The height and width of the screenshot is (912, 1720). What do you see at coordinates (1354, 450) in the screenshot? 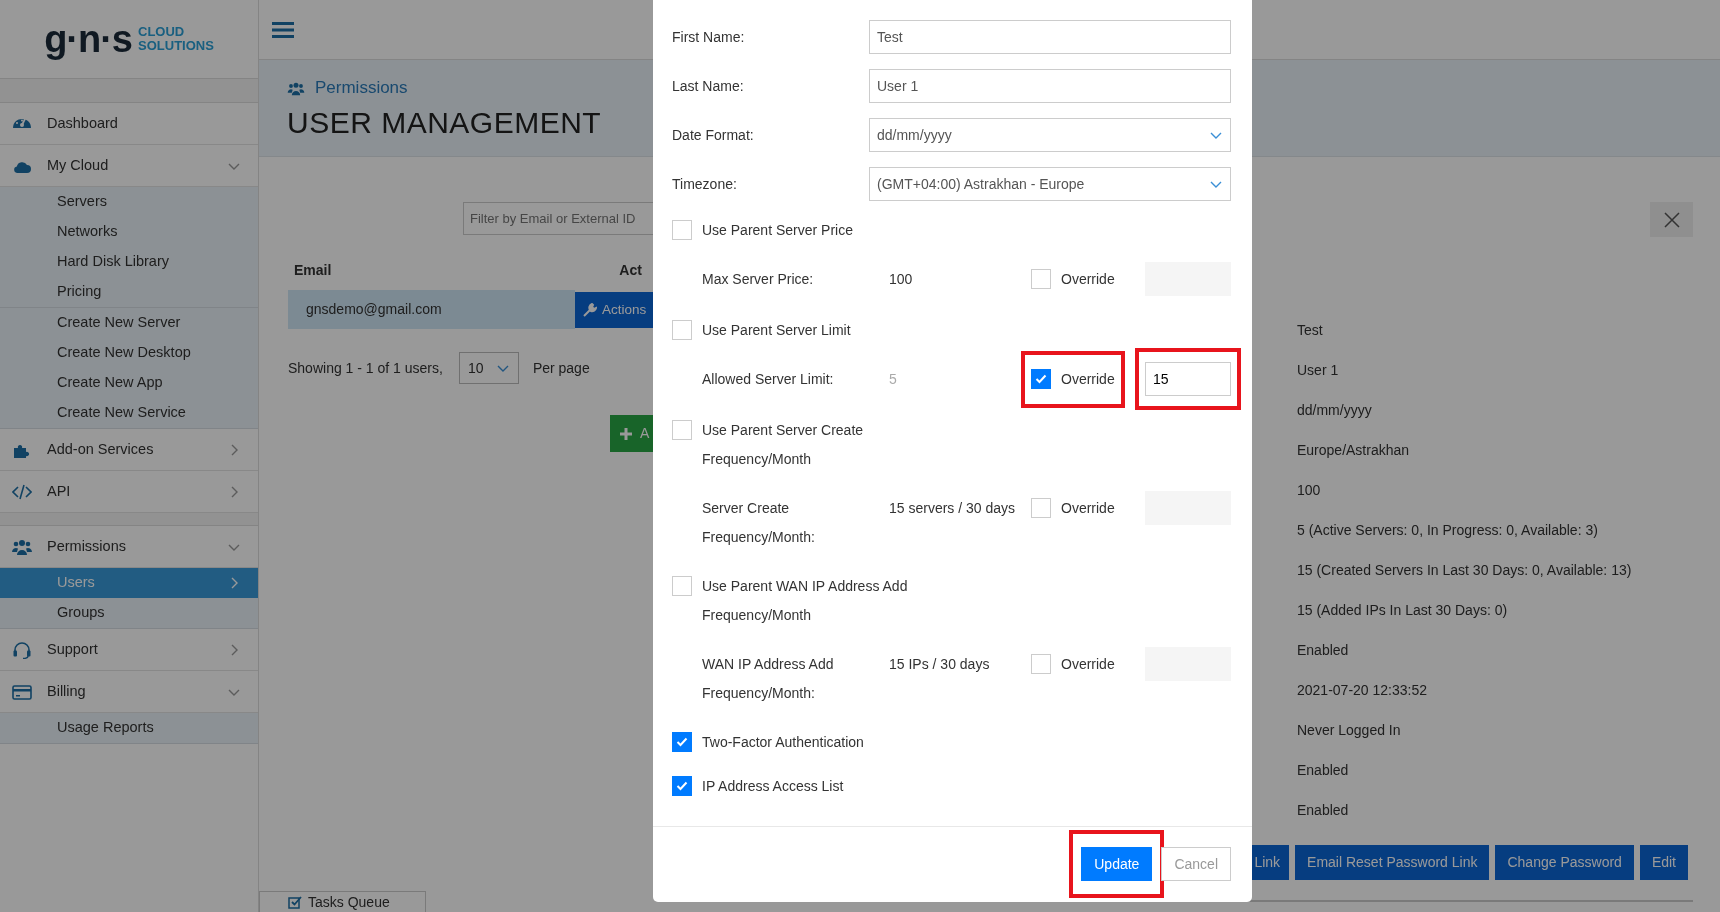
I see `detail-value: Europe/Astrakhan` at bounding box center [1354, 450].